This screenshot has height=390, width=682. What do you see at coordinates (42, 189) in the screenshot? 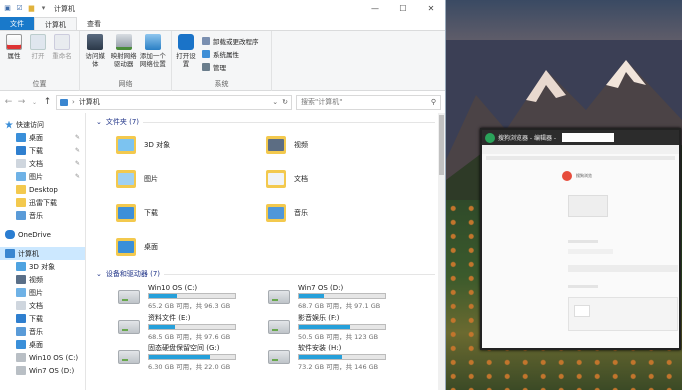
I see `sidebar-item-desktop-folder: Desktop` at bounding box center [42, 189].